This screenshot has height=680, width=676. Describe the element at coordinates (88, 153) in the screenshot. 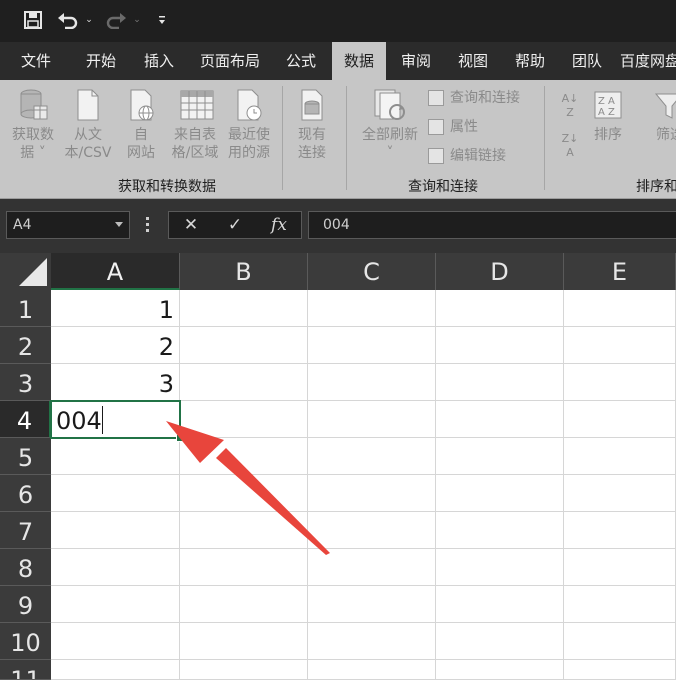

I see `from-text-label-2: 本/CSV` at that location.